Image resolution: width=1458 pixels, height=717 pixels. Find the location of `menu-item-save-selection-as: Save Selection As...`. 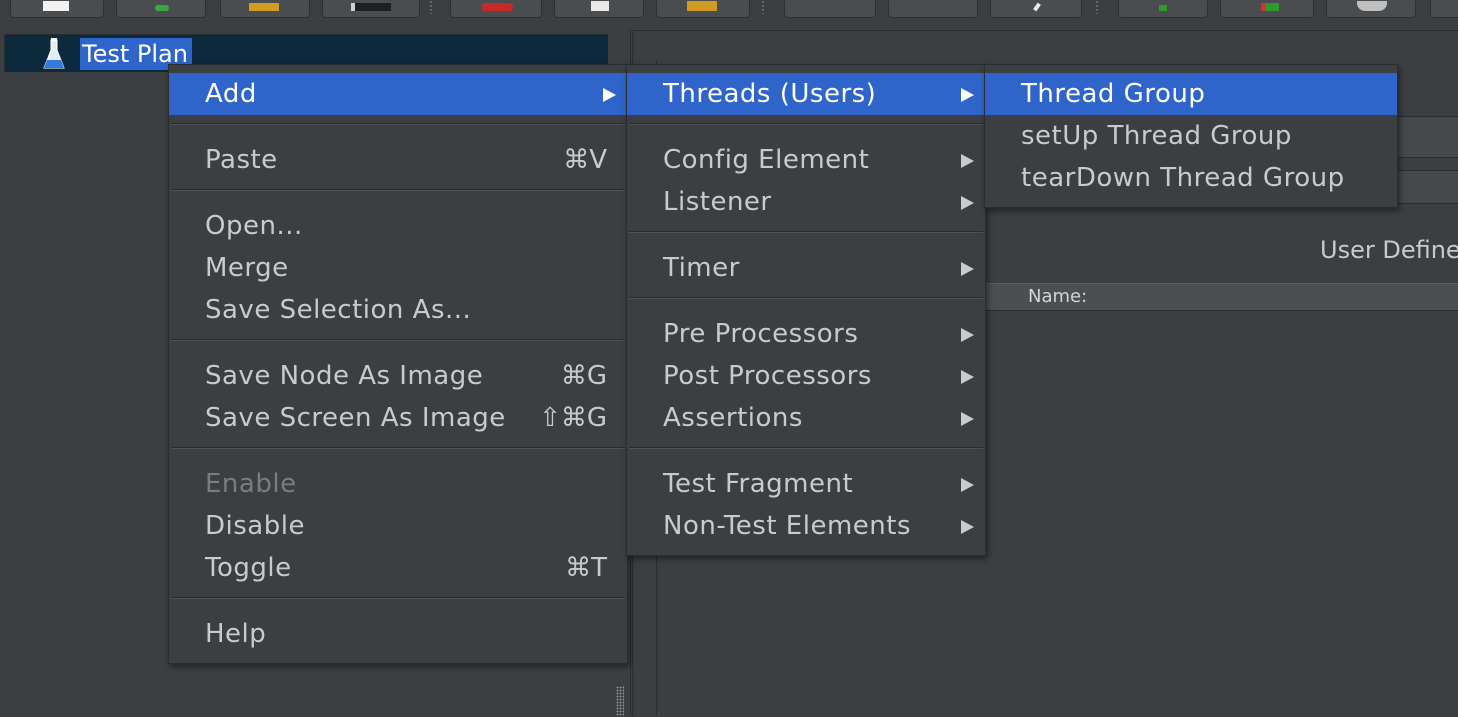

menu-item-save-selection-as: Save Selection As... is located at coordinates (398, 310).